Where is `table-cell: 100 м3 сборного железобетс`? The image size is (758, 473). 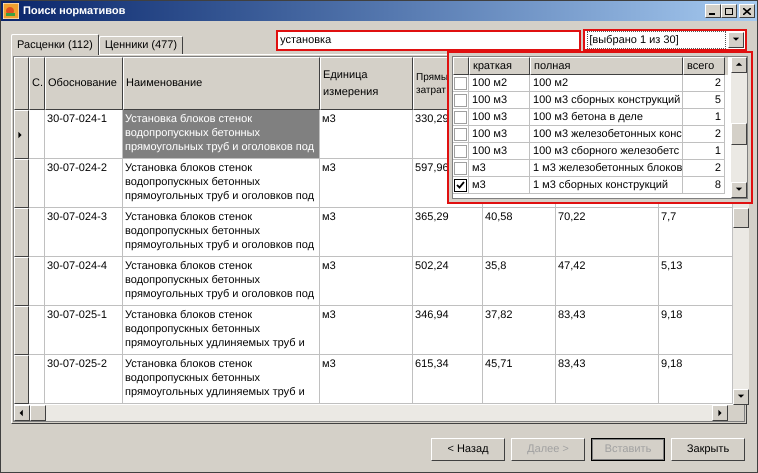 table-cell: 100 м3 сборного железобетс is located at coordinates (606, 151).